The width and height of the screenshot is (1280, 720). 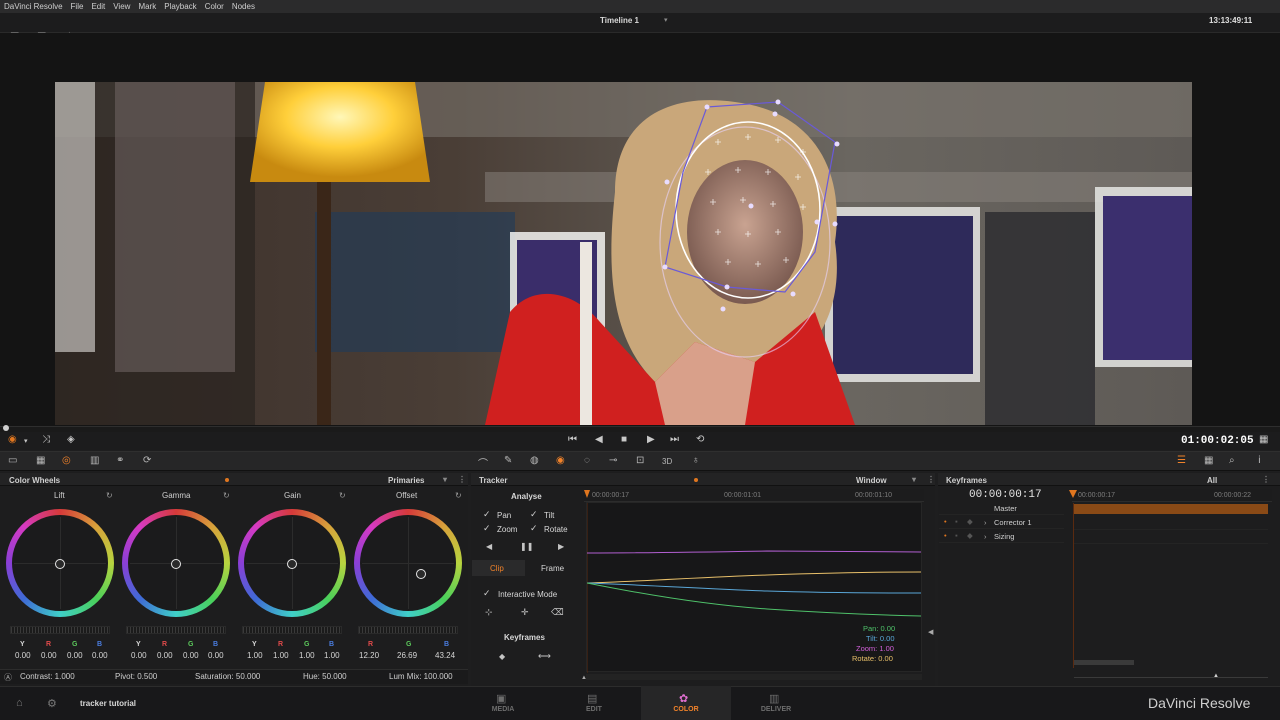 What do you see at coordinates (71, 439) in the screenshot?
I see `audio-icon: ◈` at bounding box center [71, 439].